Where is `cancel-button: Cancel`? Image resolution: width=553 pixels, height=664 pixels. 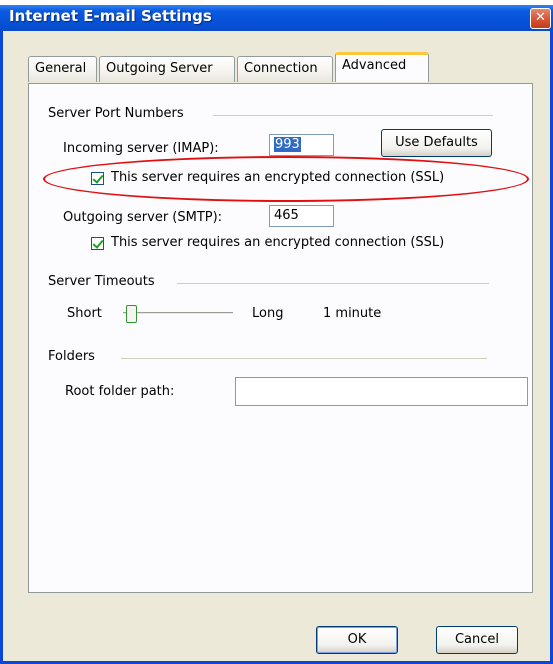 cancel-button: Cancel is located at coordinates (477, 640).